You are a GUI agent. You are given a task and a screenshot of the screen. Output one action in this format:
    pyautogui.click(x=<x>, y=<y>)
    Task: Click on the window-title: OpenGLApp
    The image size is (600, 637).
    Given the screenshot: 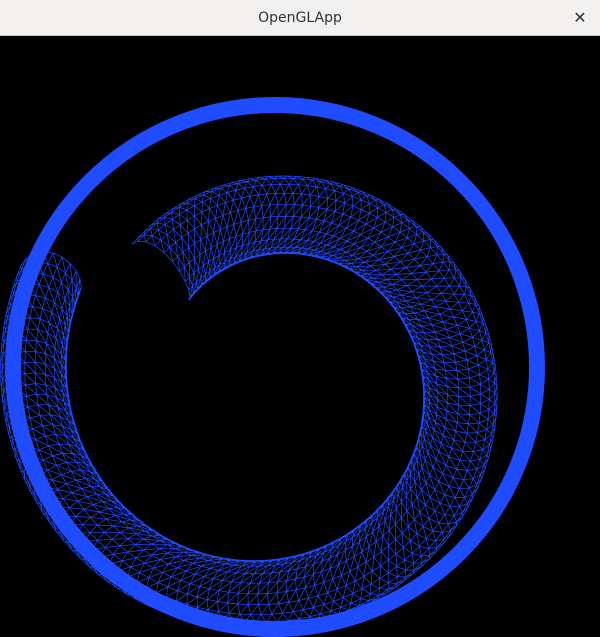 What is the action you would take?
    pyautogui.click(x=300, y=18)
    